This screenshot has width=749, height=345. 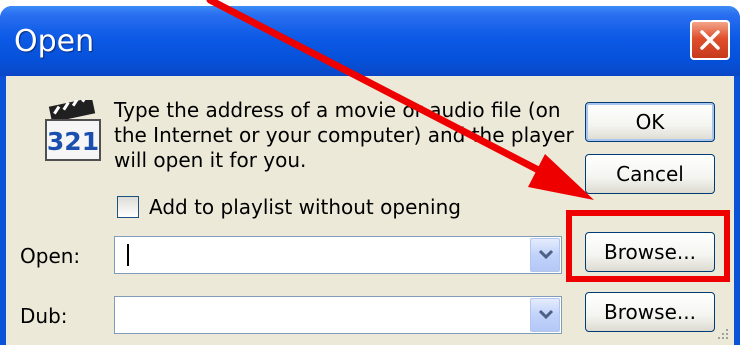 I want to click on cancel-button: Cancel, so click(x=650, y=174).